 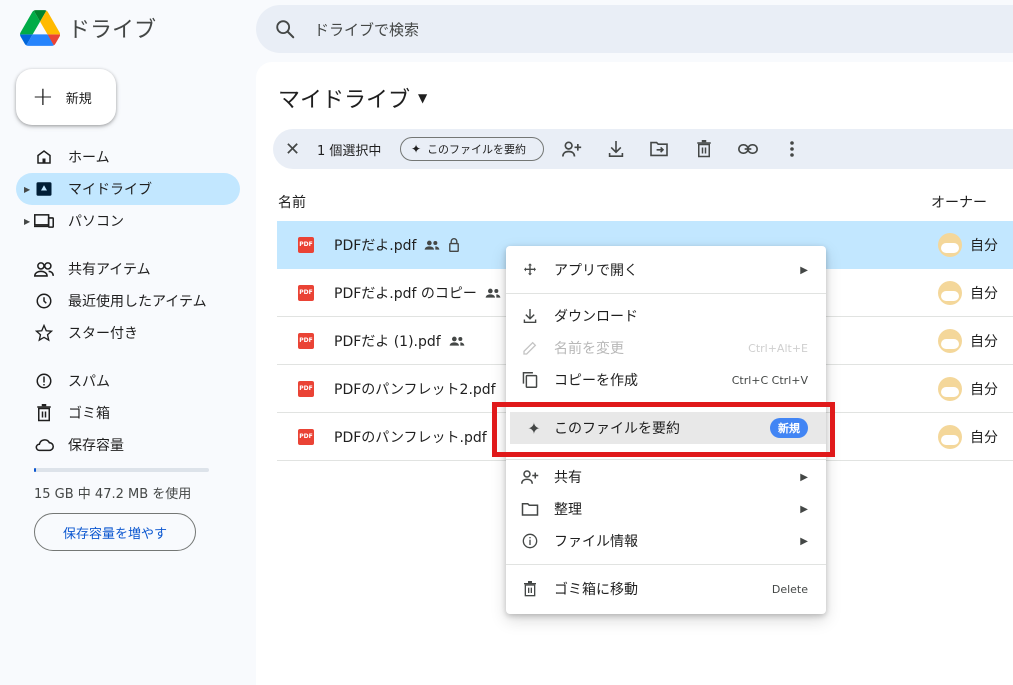 What do you see at coordinates (568, 478) in the screenshot?
I see `menu-item-label: 共有` at bounding box center [568, 478].